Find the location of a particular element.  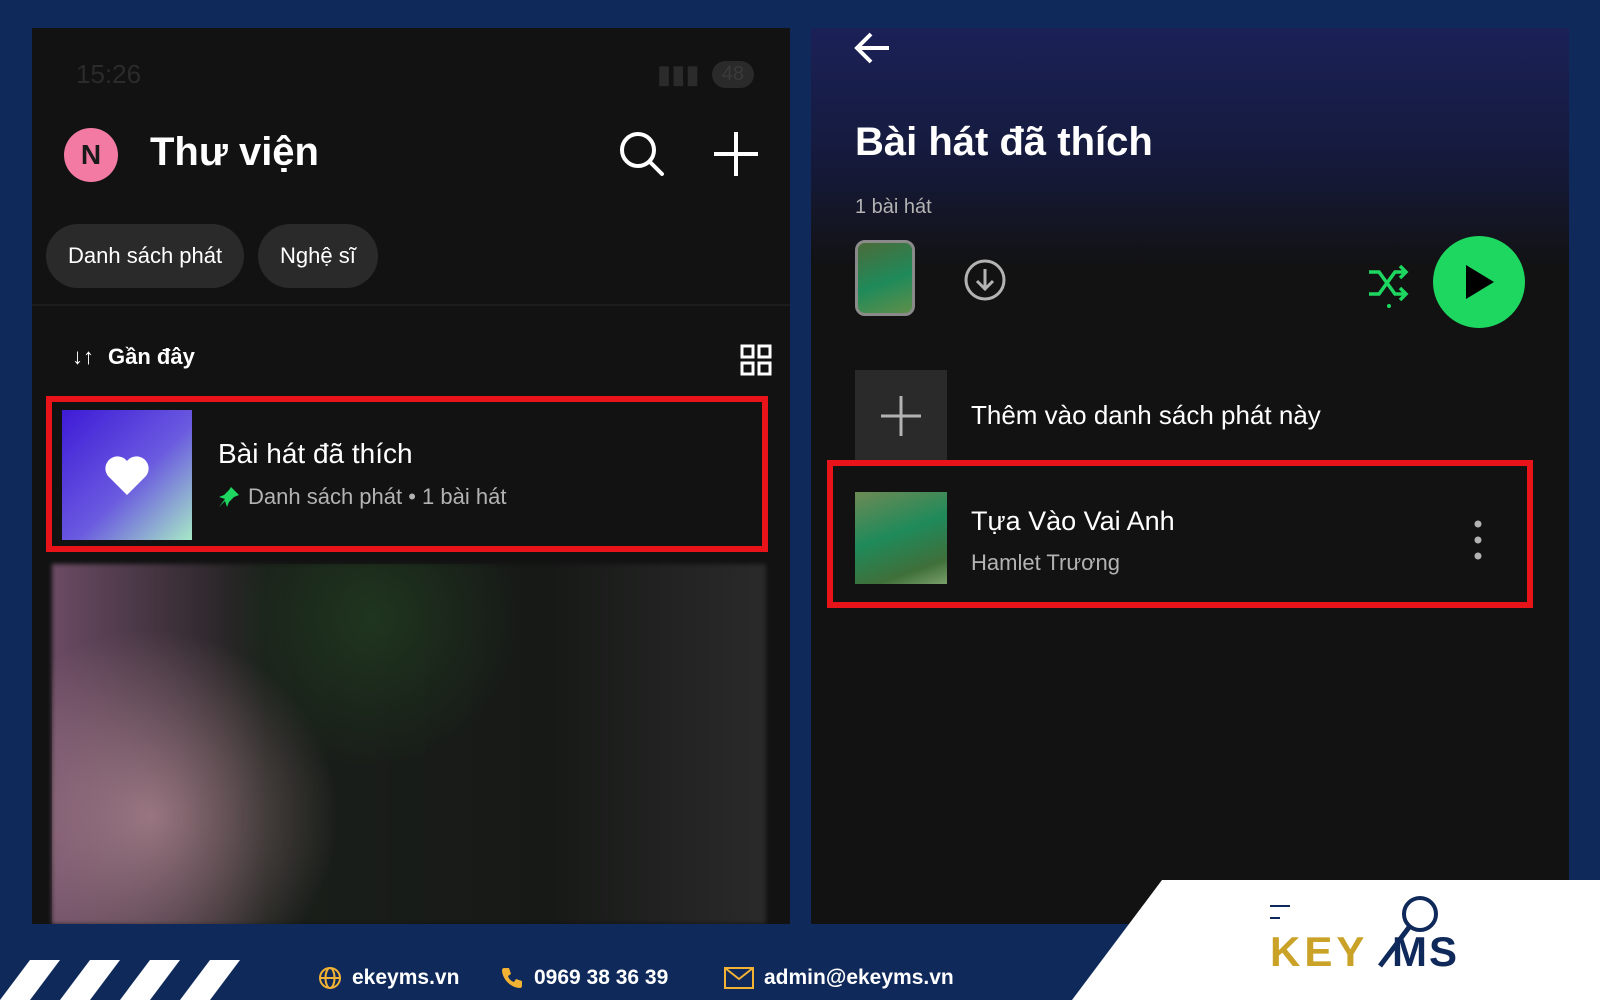

footer-phone: 0969 38 36 39 is located at coordinates (584, 978).